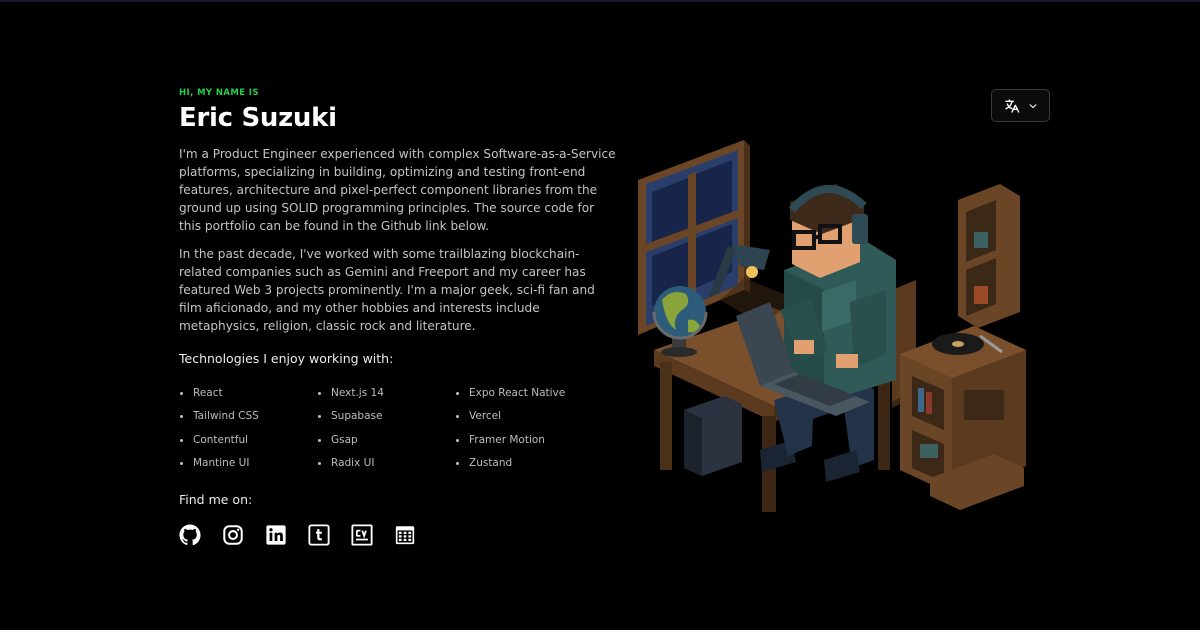 Image resolution: width=1200 pixels, height=630 pixels. Describe the element at coordinates (286, 358) in the screenshot. I see `technologies-title: Technologies I enjoy working with:` at that location.